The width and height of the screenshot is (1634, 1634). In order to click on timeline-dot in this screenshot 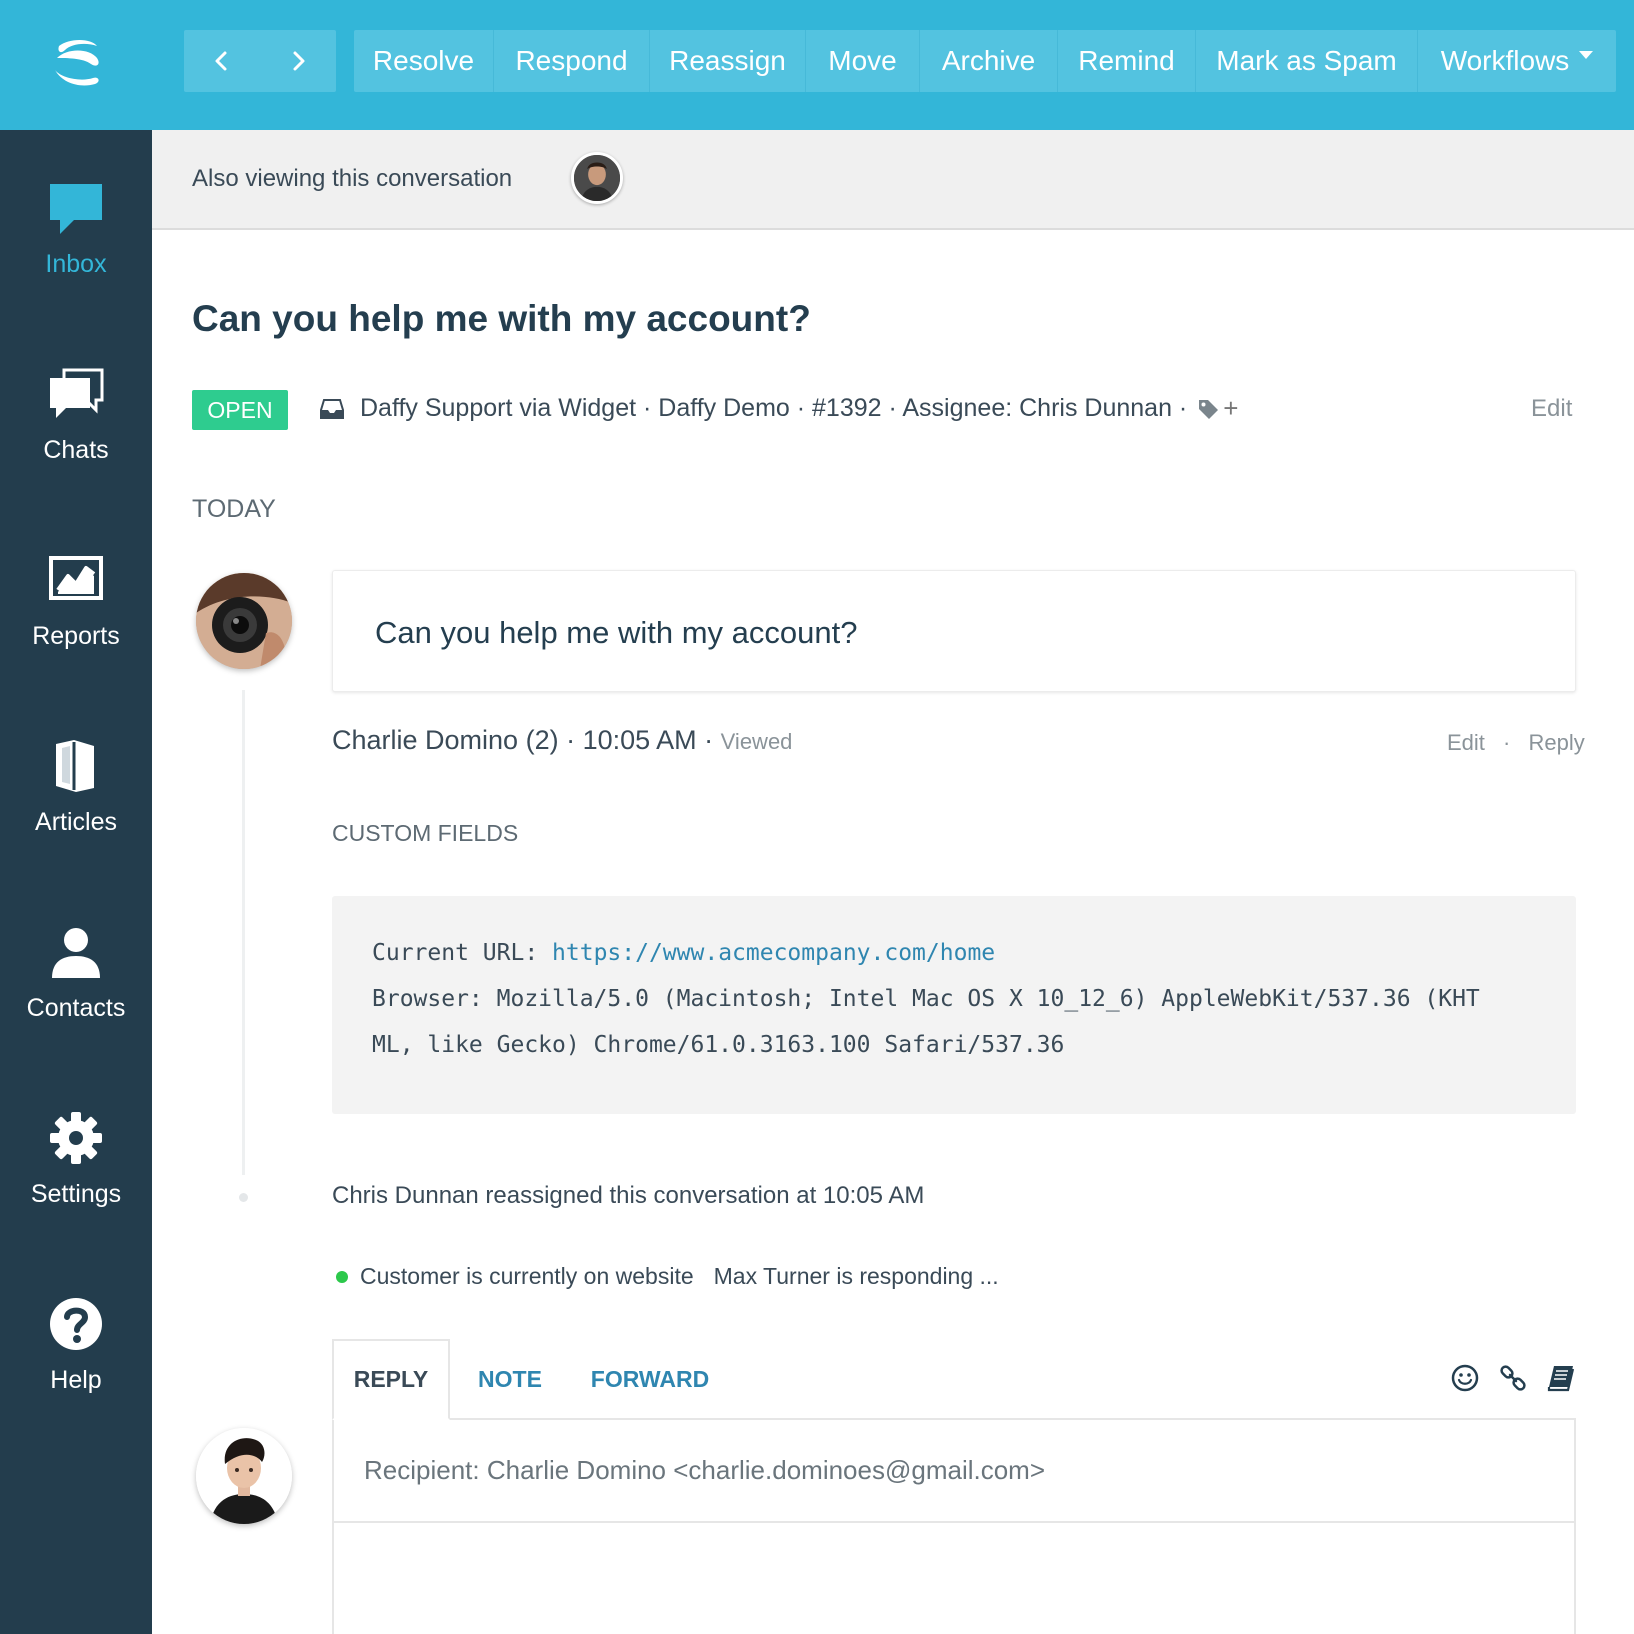, I will do `click(243, 1197)`.